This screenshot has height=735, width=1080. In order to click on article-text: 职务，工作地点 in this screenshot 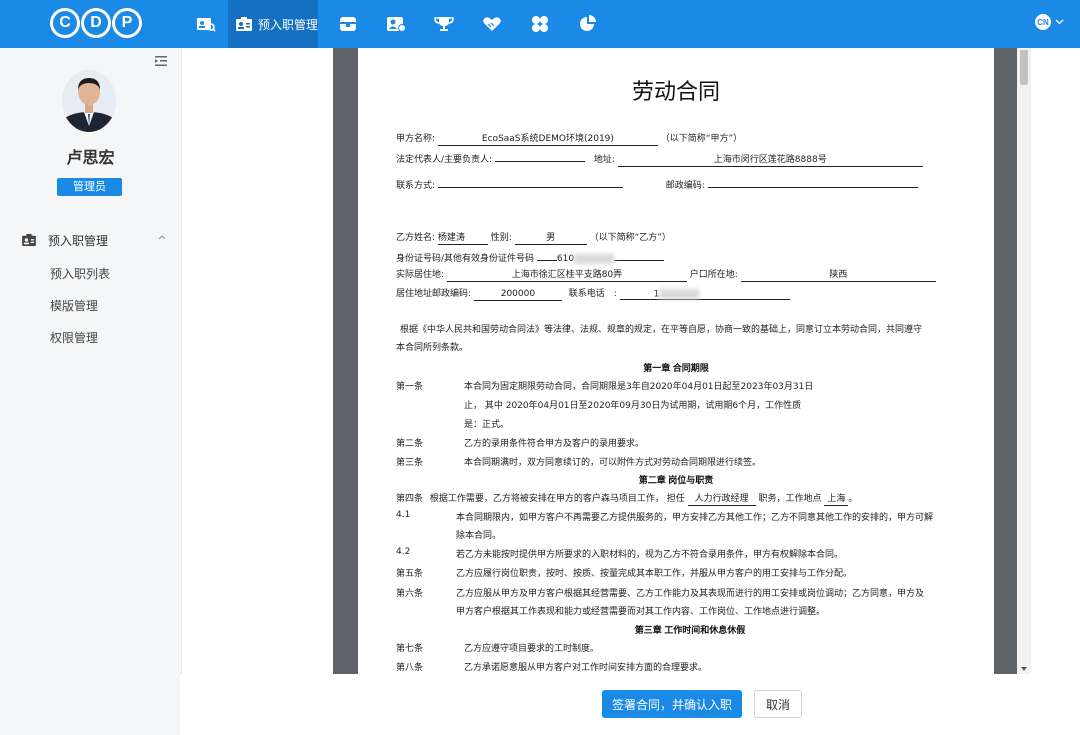, I will do `click(790, 499)`.